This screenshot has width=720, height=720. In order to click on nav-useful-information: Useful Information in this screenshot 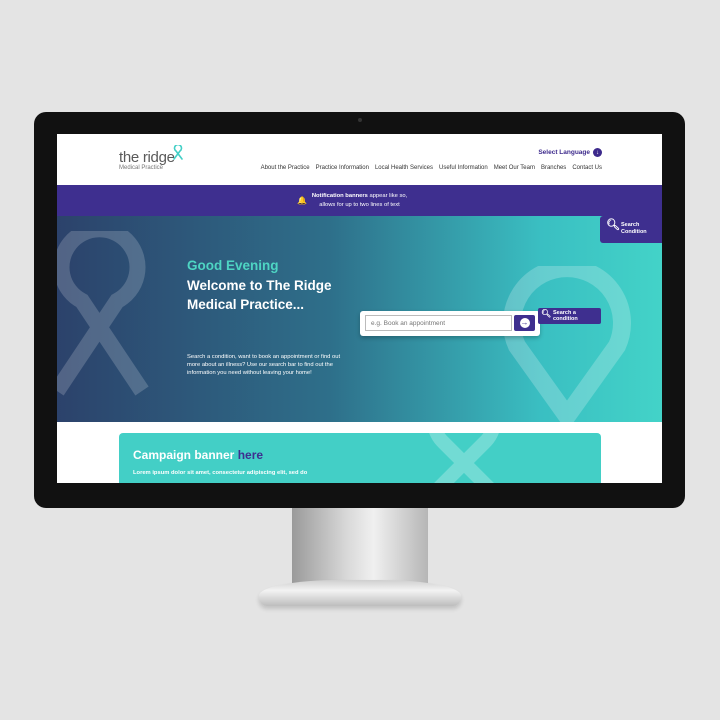, I will do `click(463, 168)`.